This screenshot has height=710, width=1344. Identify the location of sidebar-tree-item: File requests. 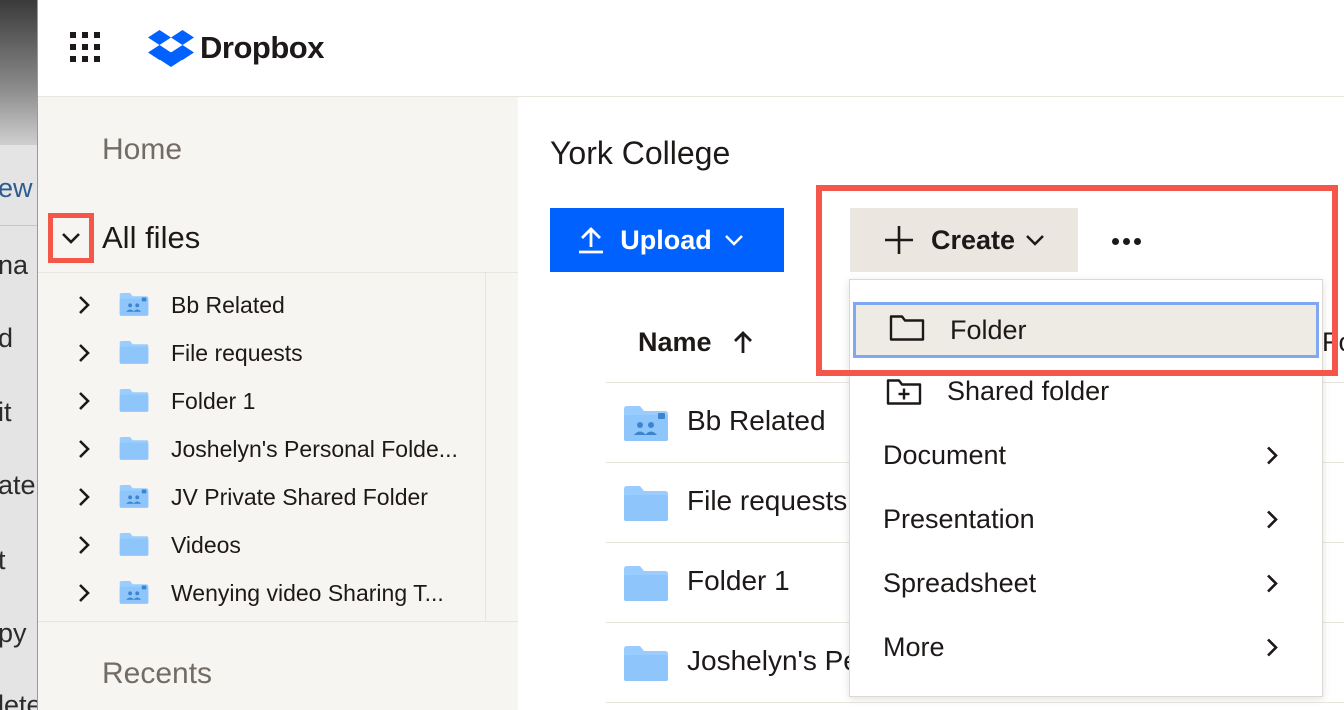
(261, 353).